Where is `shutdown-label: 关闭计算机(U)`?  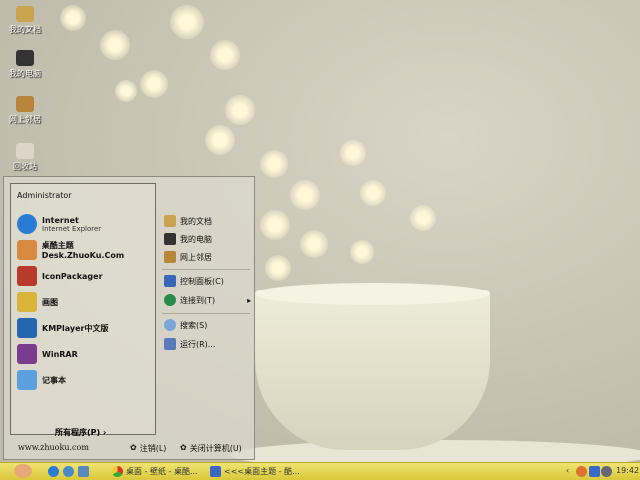
shutdown-label: 关闭计算机(U) is located at coordinates (215, 448).